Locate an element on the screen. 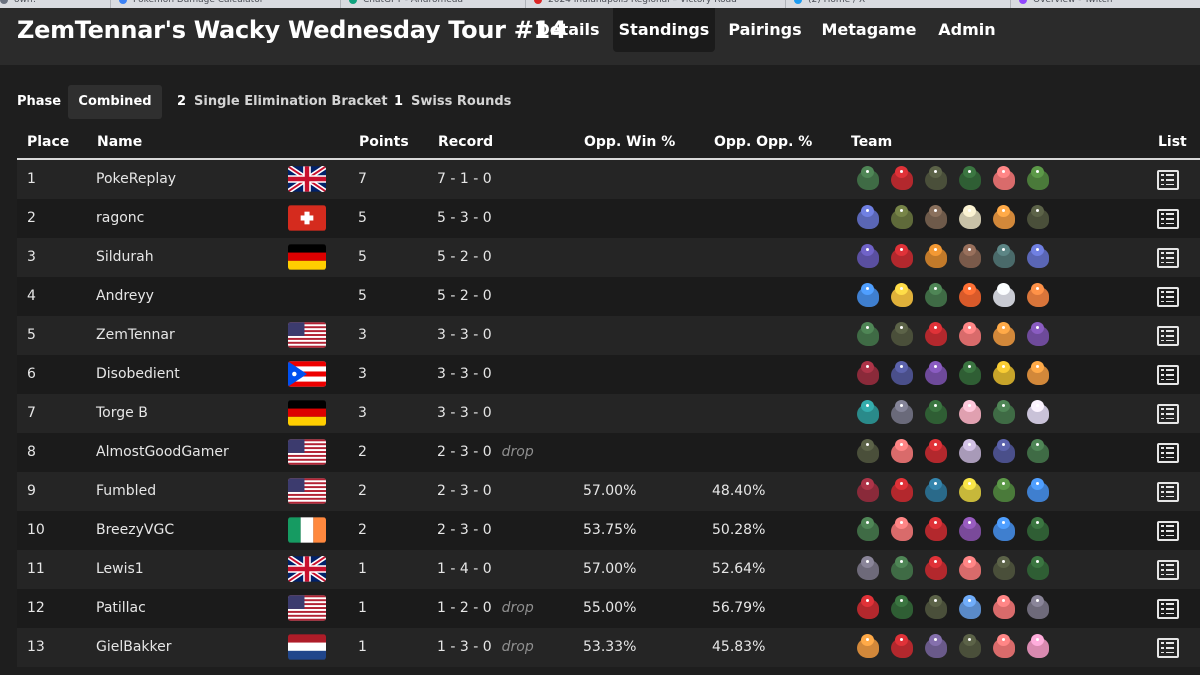 The image size is (1200, 675). points-cell: 2 is located at coordinates (362, 530).